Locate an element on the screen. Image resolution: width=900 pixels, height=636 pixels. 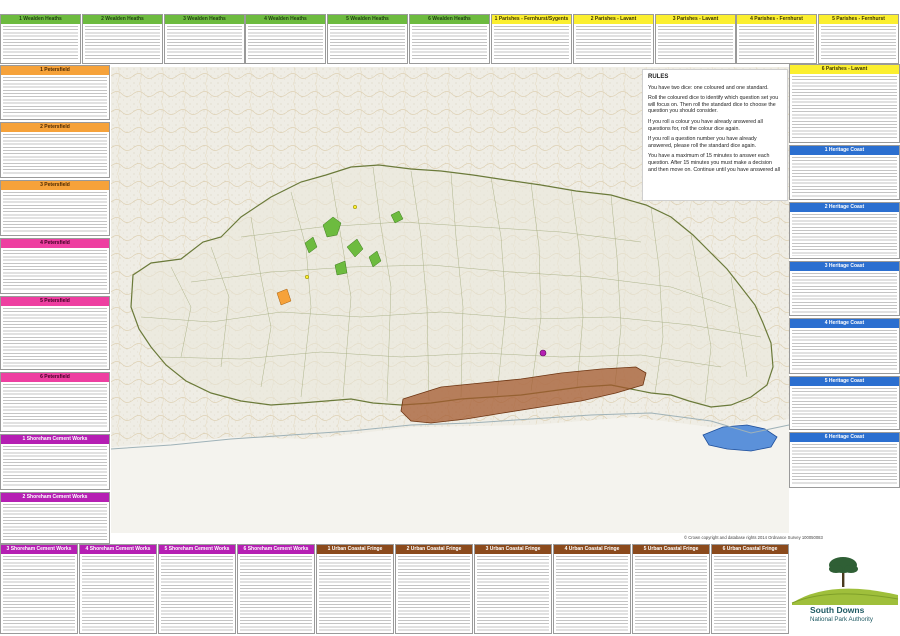
question-card-title: 3 Petersfield is located at coordinates (55, 185).